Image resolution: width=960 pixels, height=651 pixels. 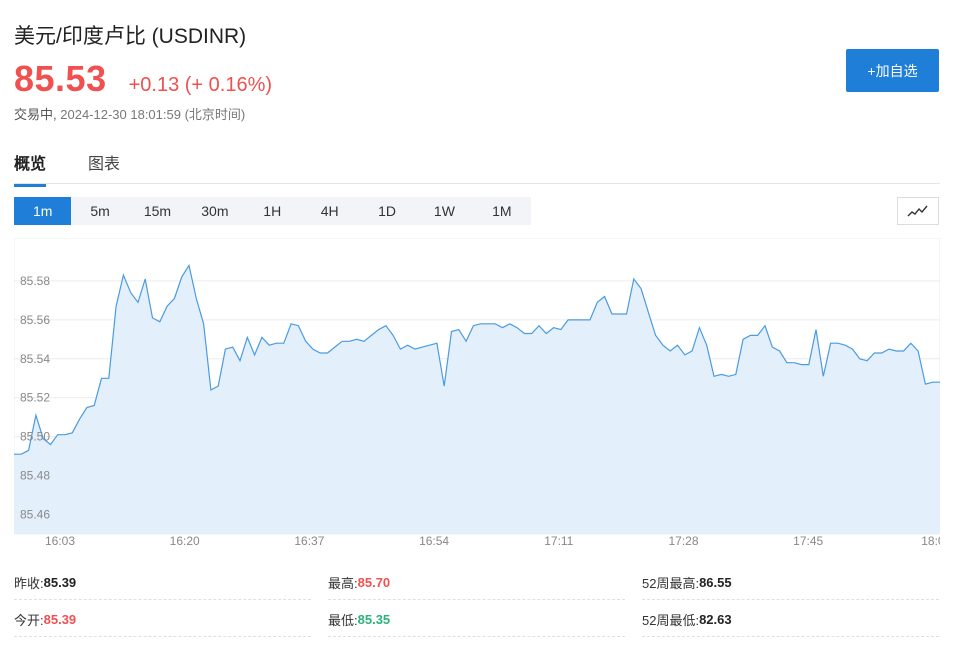 What do you see at coordinates (153, 114) in the screenshot?
I see `status-timestamp: 2024-12-30 18:01:59 (北京时间)` at bounding box center [153, 114].